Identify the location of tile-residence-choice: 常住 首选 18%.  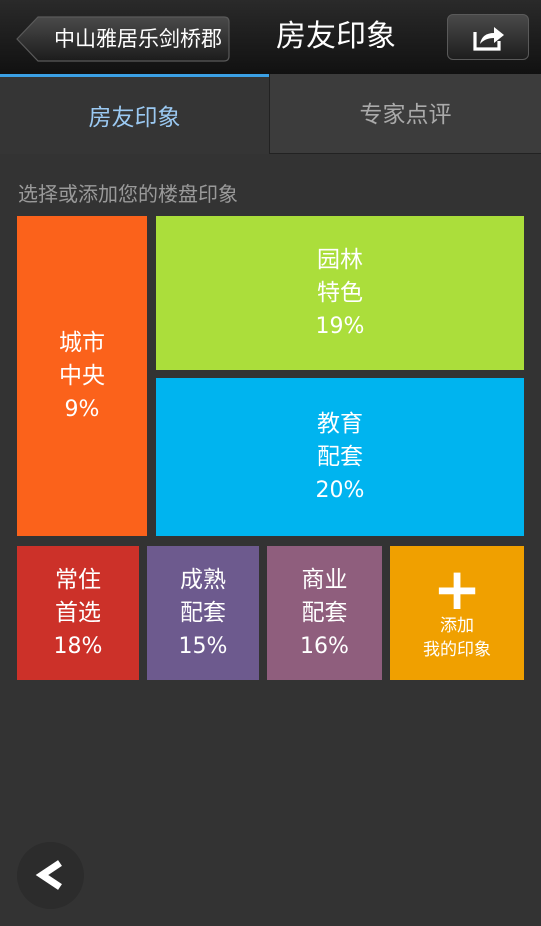
(78, 613).